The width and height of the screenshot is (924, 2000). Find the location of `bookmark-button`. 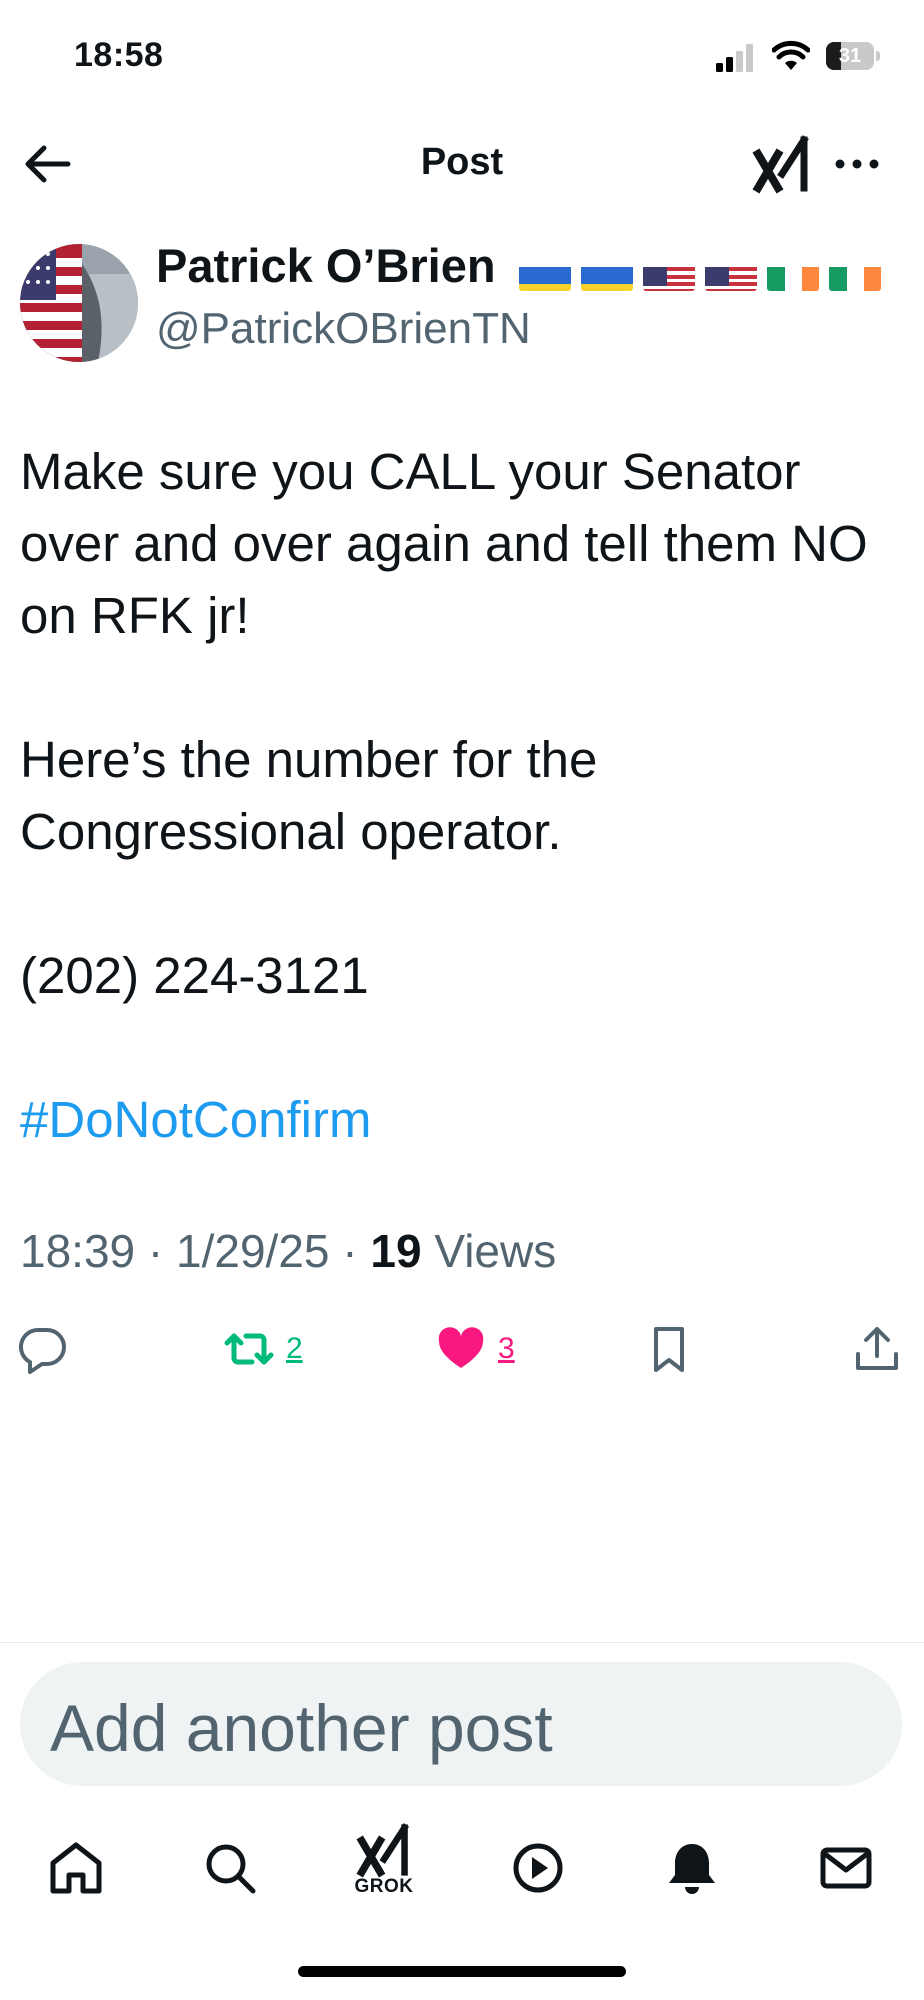

bookmark-button is located at coordinates (669, 1349).